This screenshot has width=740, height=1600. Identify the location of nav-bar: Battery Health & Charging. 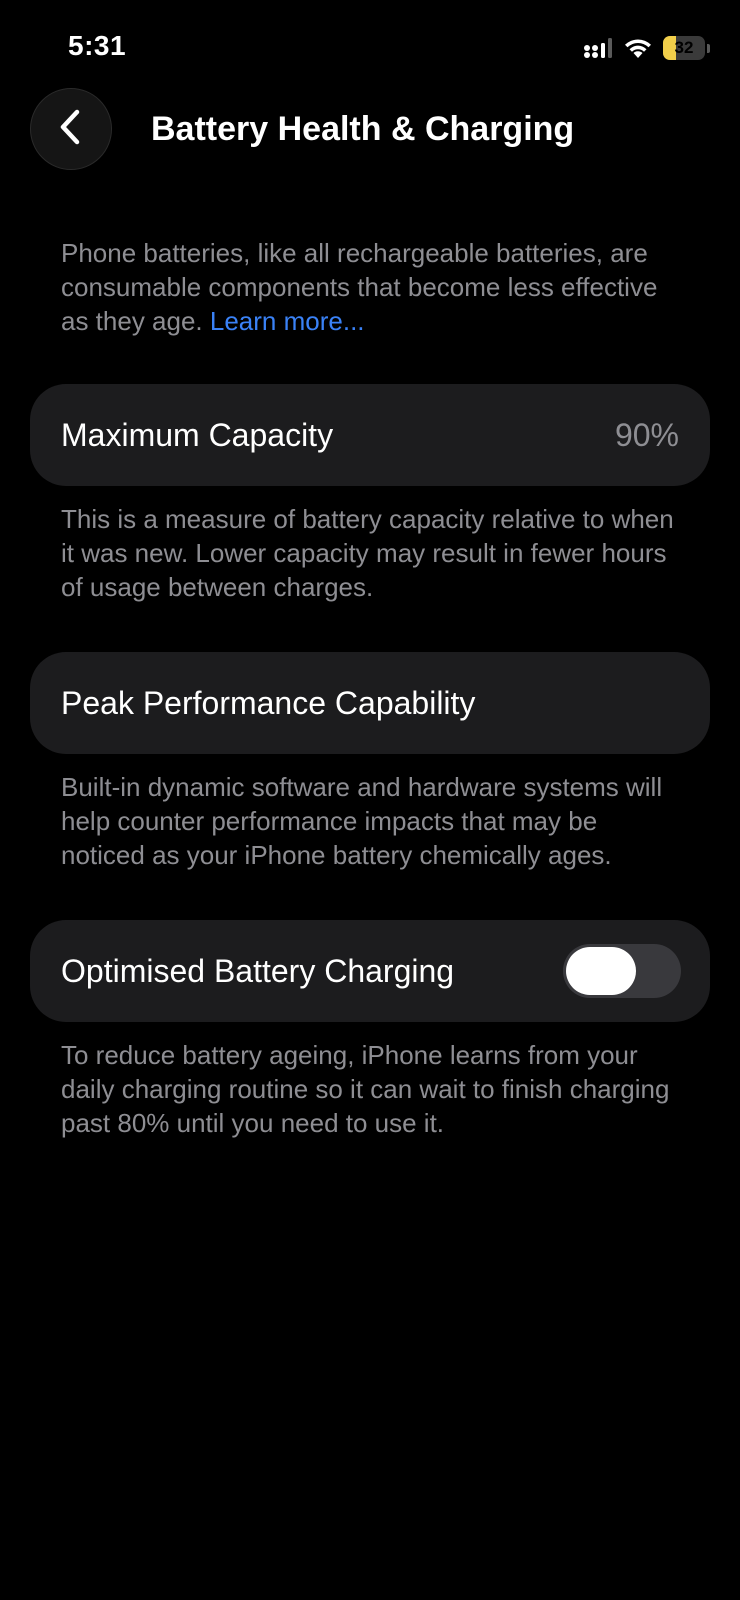
(370, 130).